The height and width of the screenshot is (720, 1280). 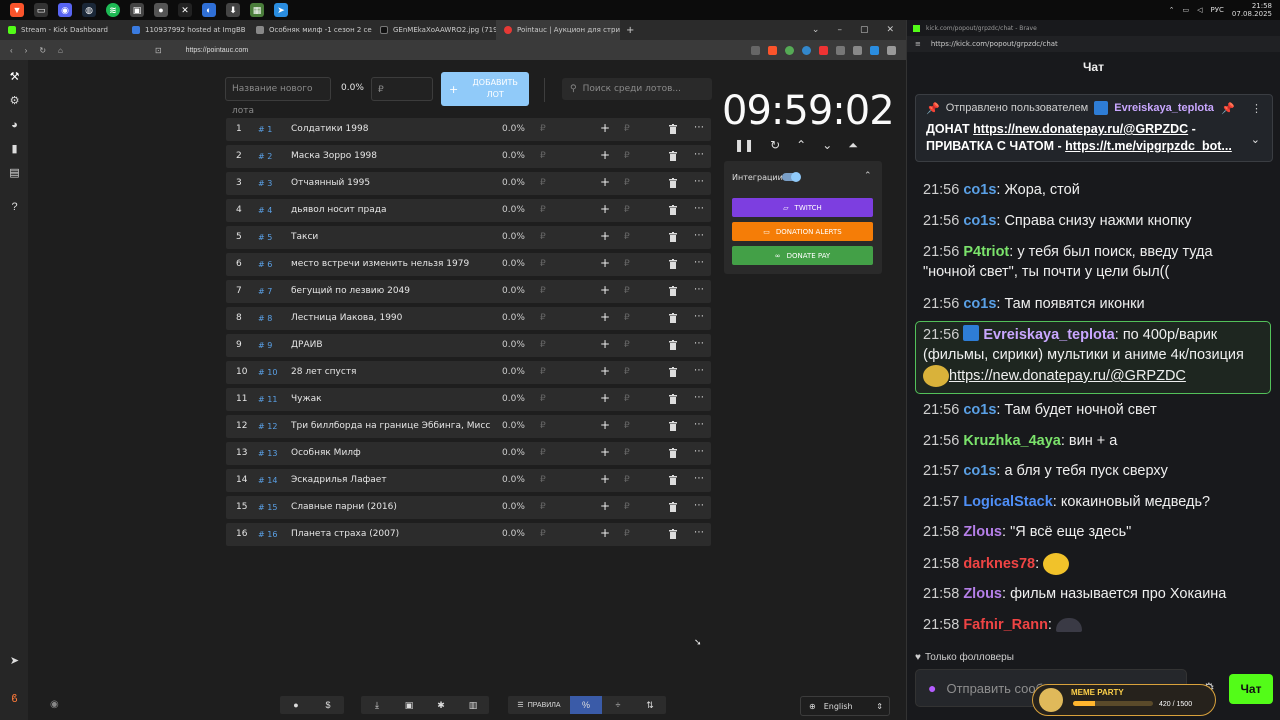 I want to click on lot-name: бегущий по лезвию 2049, so click(x=391, y=291).